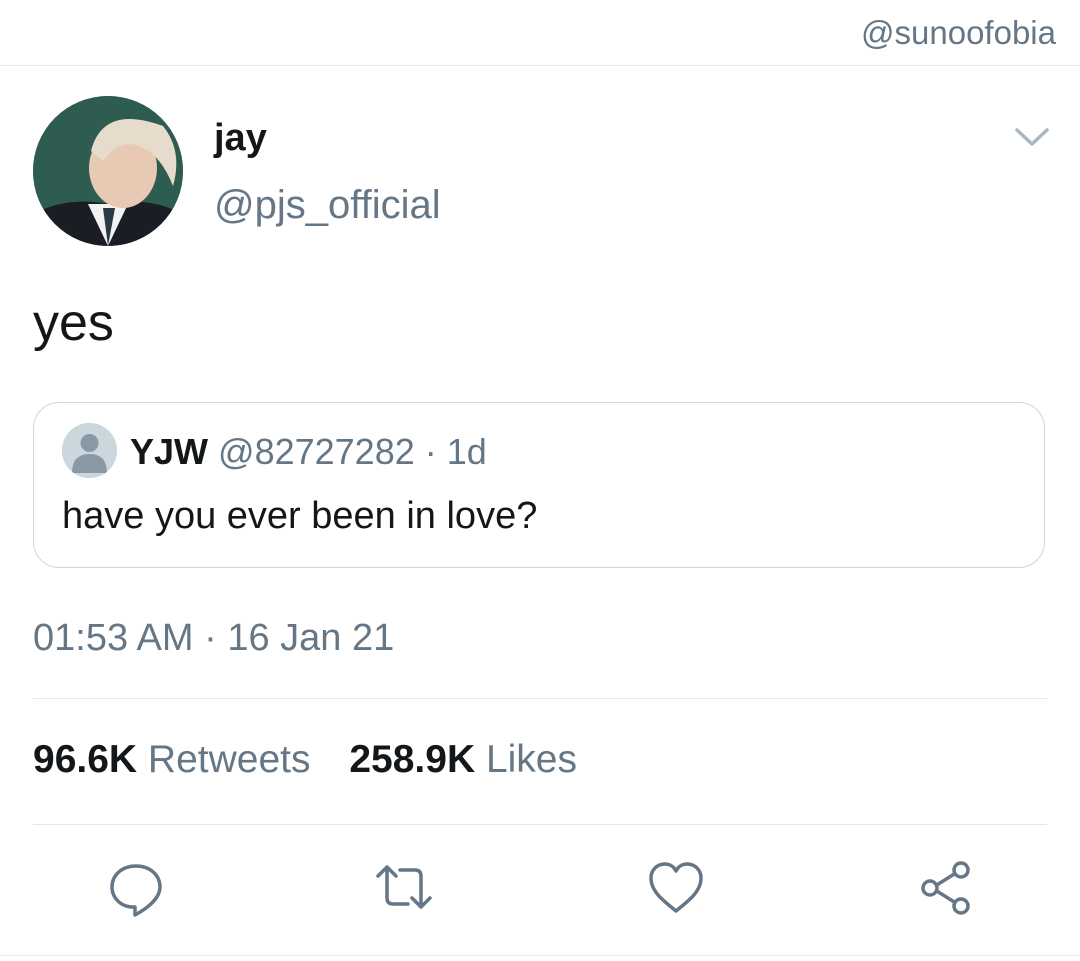 Image resolution: width=1080 pixels, height=961 pixels. What do you see at coordinates (327, 205) in the screenshot?
I see `author-handle: @pjs_official` at bounding box center [327, 205].